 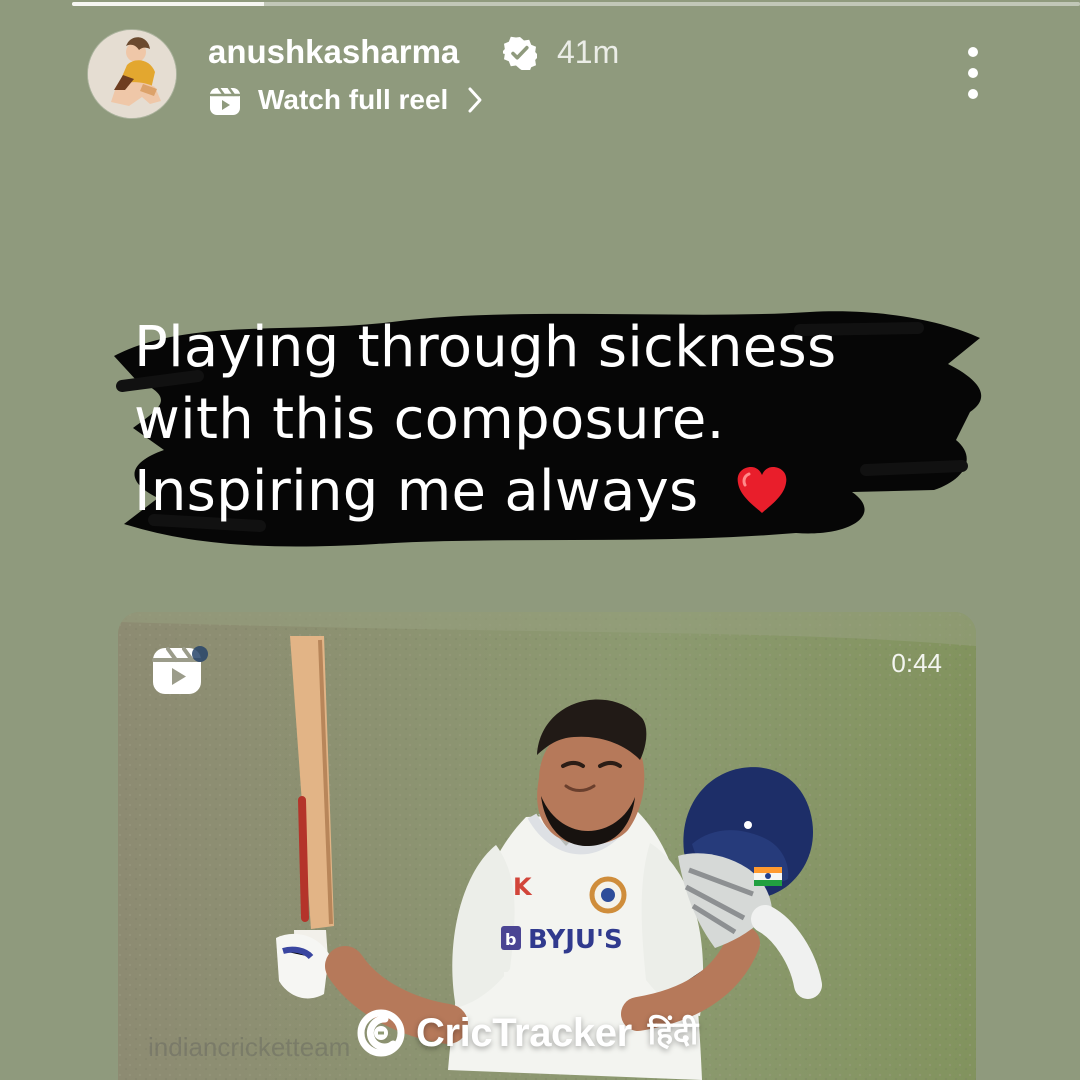 I want to click on post-time: 41m, so click(x=588, y=52).